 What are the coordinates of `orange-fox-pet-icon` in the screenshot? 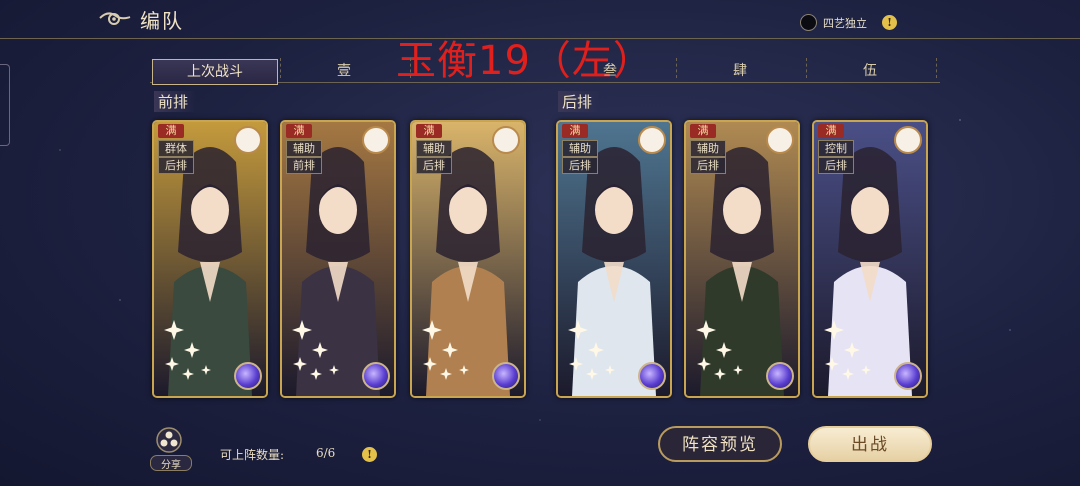 It's located at (908, 140).